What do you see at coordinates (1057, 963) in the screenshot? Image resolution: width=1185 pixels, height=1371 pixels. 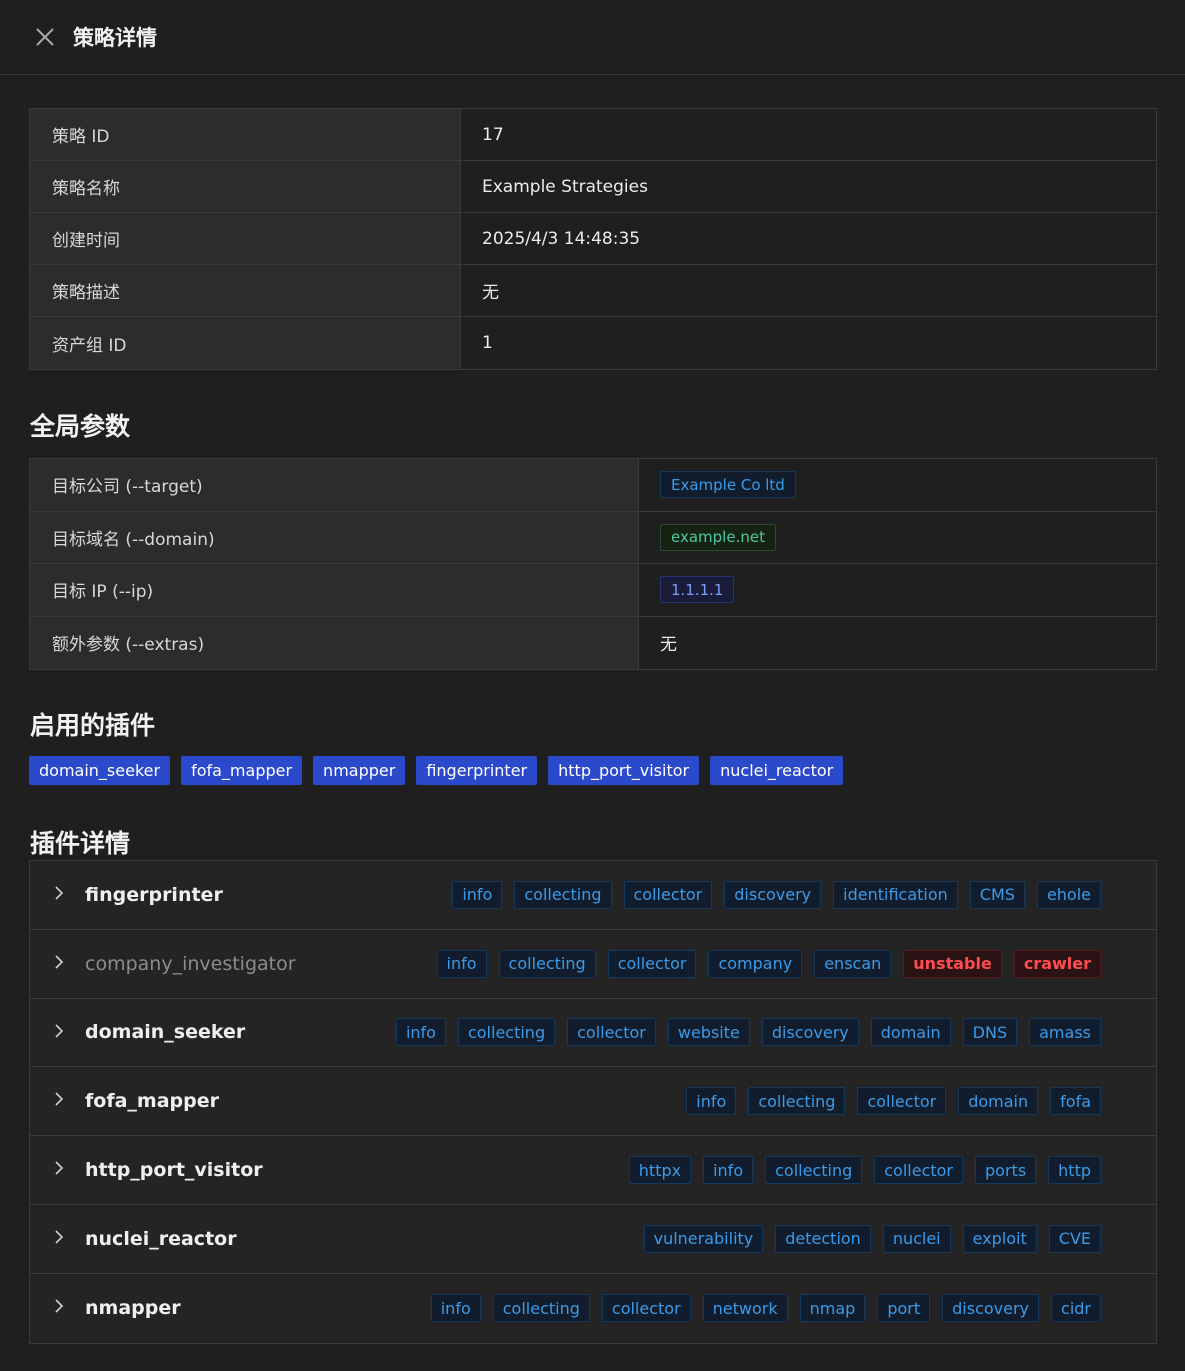 I see `plugin-tag: crawler` at bounding box center [1057, 963].